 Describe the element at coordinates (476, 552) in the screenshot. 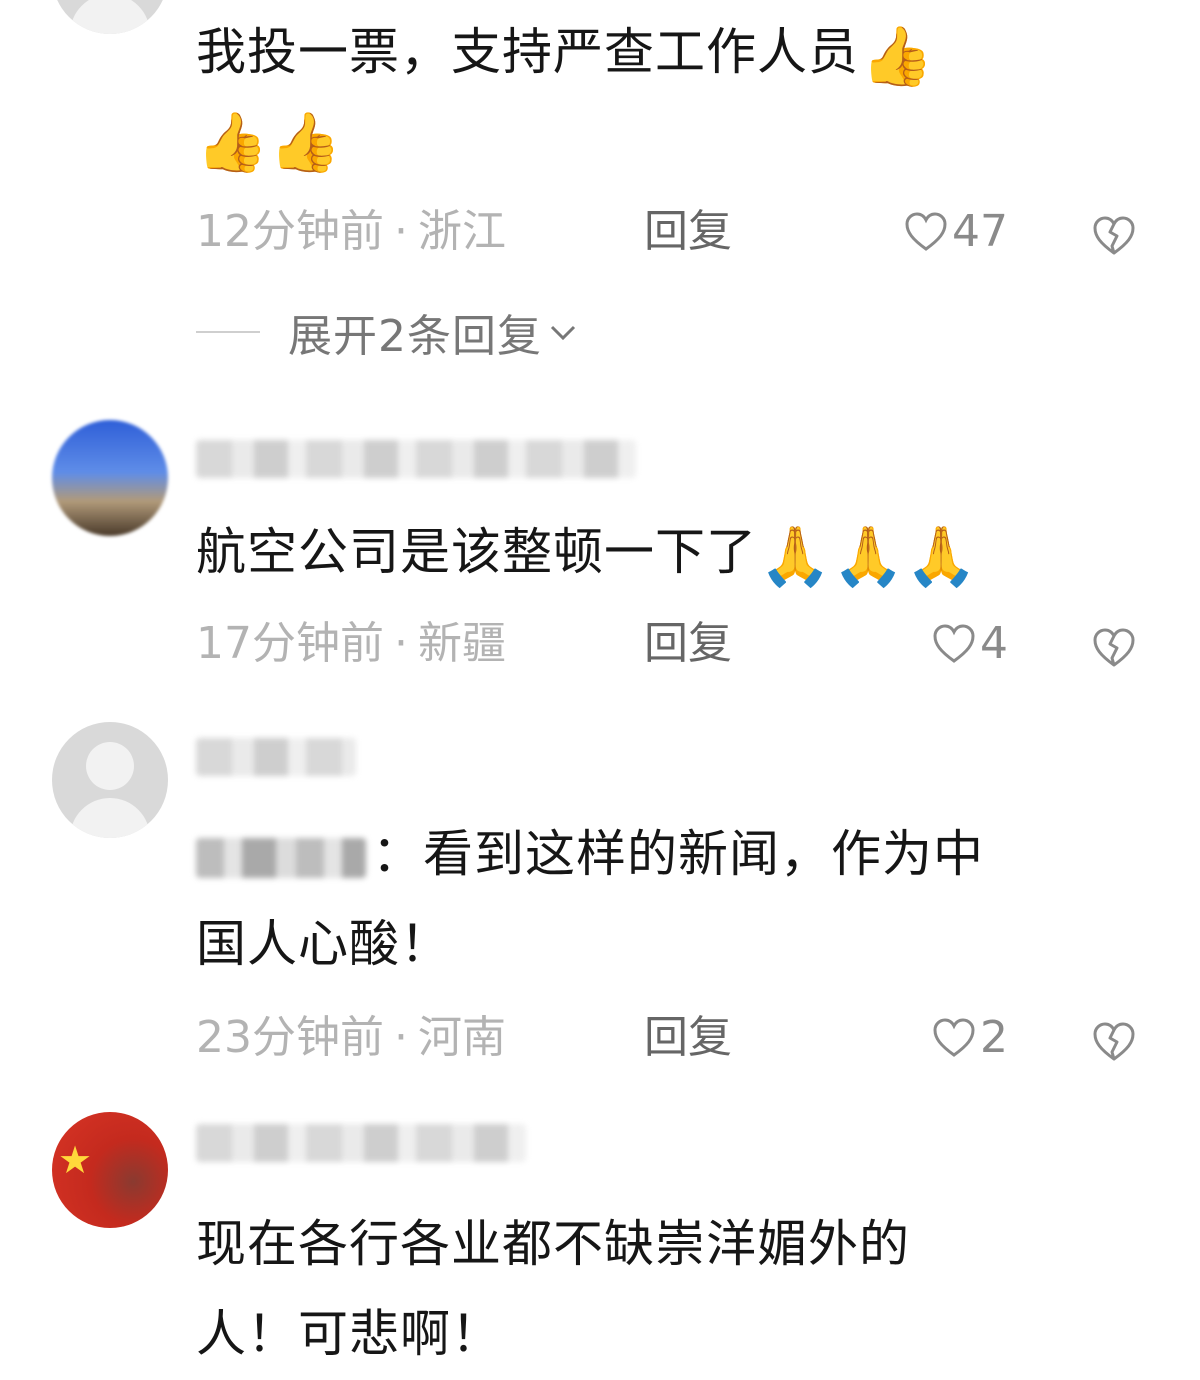

I see `comment-text-content: 航空公司是该整顿一下了` at that location.